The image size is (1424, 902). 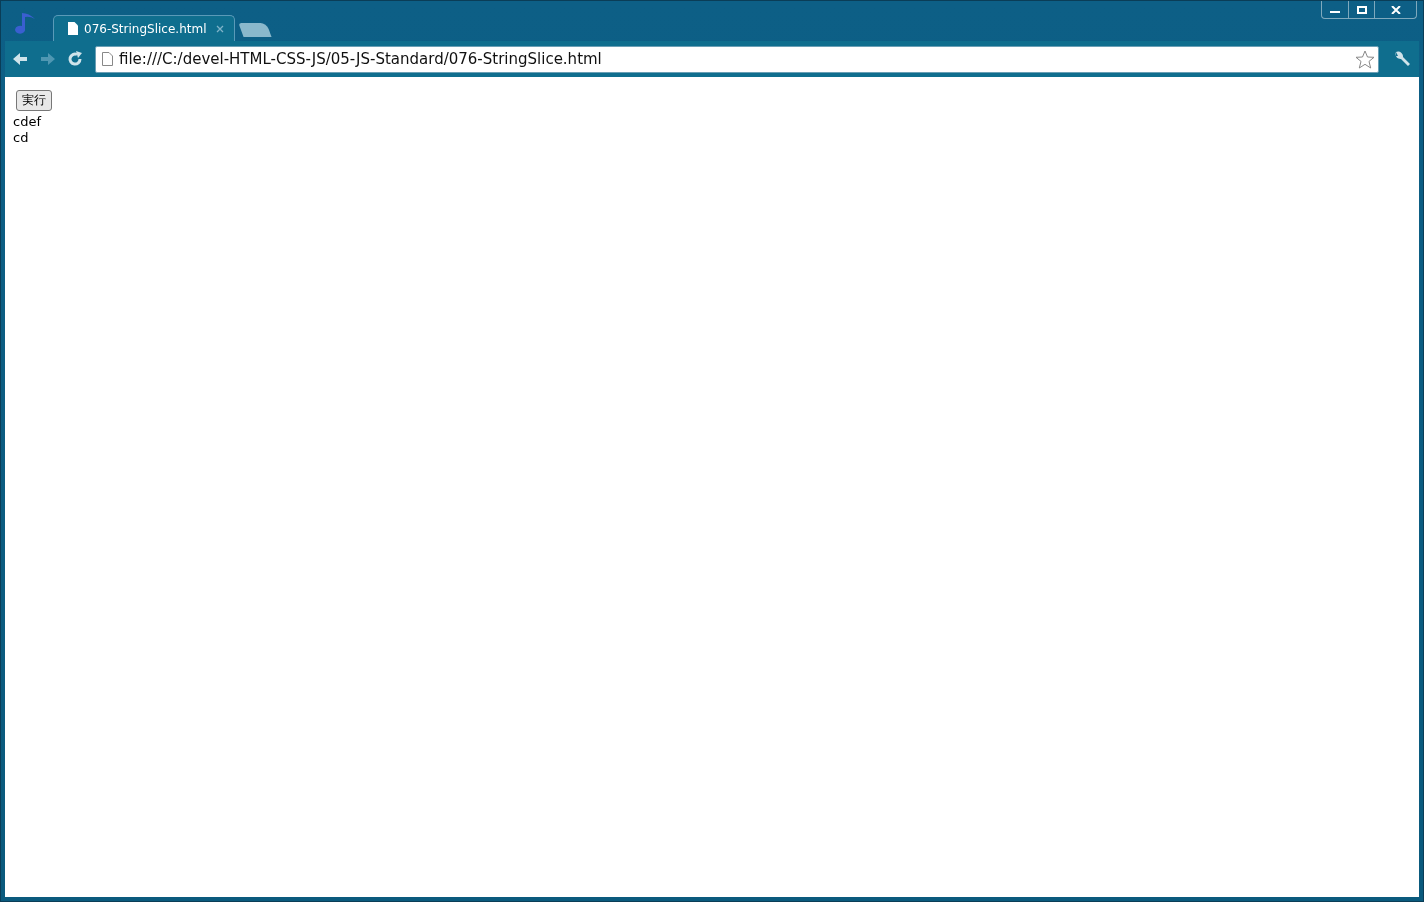 I want to click on new-tab-button, so click(x=255, y=30).